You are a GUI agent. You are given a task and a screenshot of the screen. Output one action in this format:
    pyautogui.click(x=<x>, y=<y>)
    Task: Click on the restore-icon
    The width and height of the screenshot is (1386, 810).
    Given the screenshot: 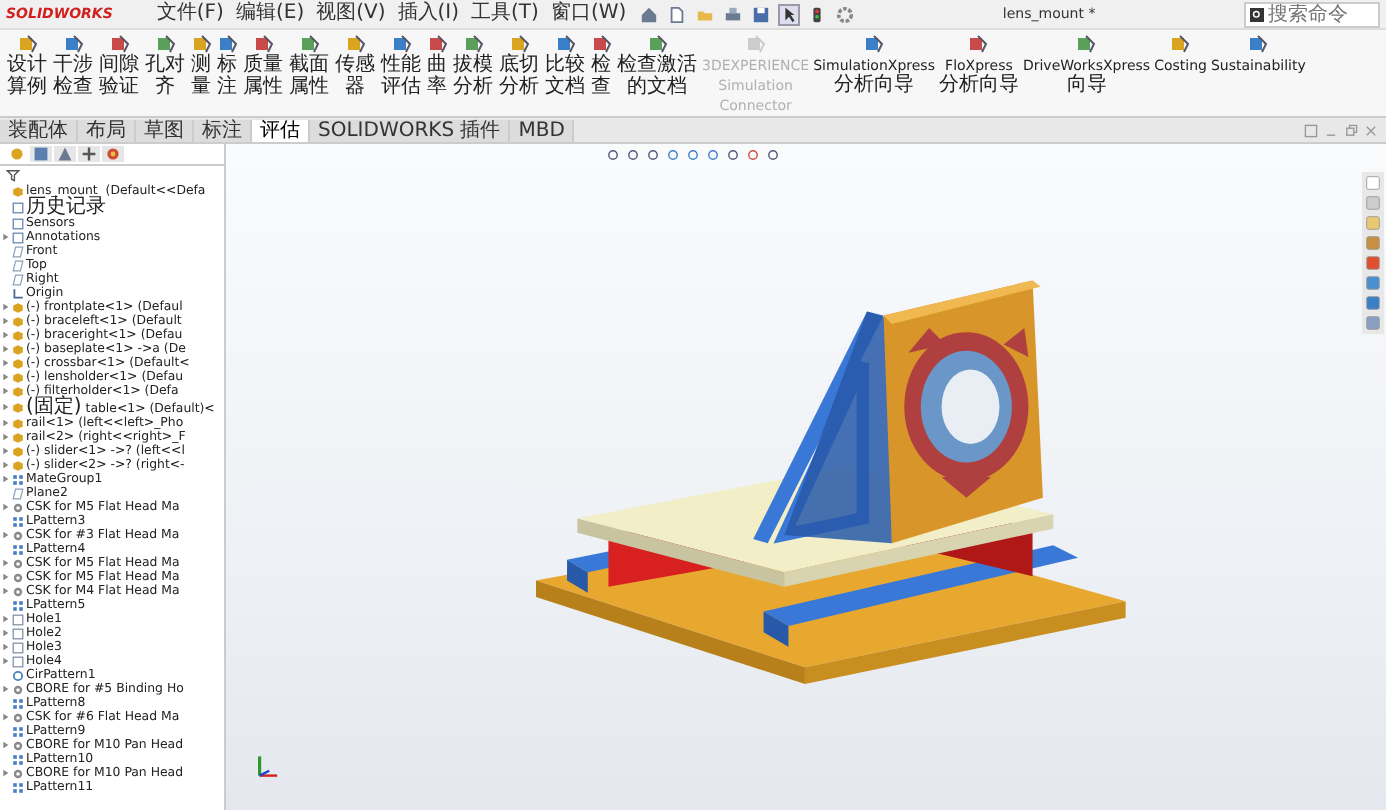 What is the action you would take?
    pyautogui.click(x=1351, y=130)
    